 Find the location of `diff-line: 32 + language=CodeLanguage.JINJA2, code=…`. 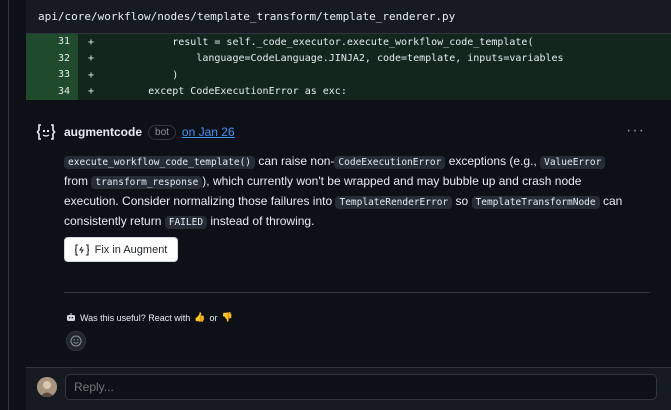

diff-line: 32 + language=CodeLanguage.JINJA2, code=… is located at coordinates (348, 58).